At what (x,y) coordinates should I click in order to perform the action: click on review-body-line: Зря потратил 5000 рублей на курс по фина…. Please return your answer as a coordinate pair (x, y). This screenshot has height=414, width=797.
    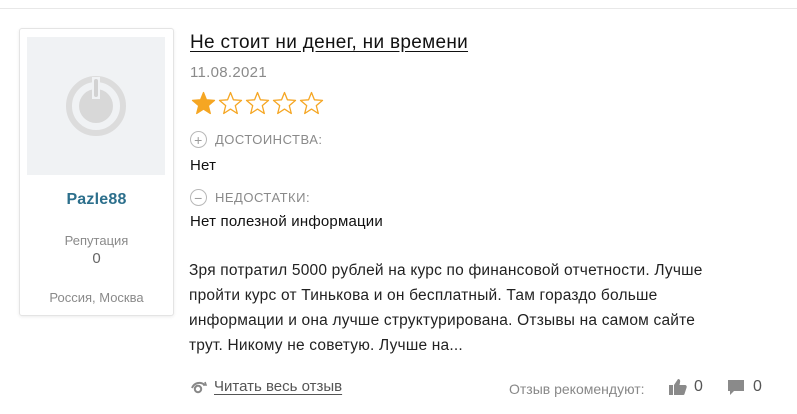
    Looking at the image, I should click on (446, 270).